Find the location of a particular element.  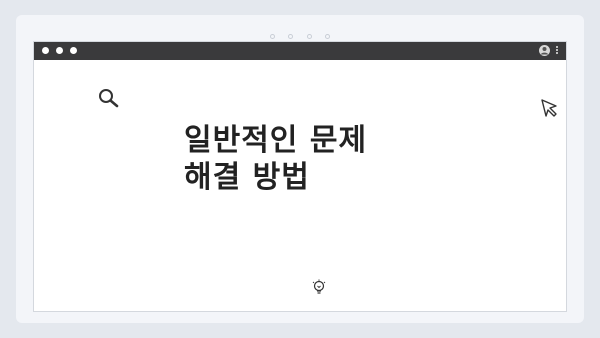

window-minimize-button is located at coordinates (60, 50).